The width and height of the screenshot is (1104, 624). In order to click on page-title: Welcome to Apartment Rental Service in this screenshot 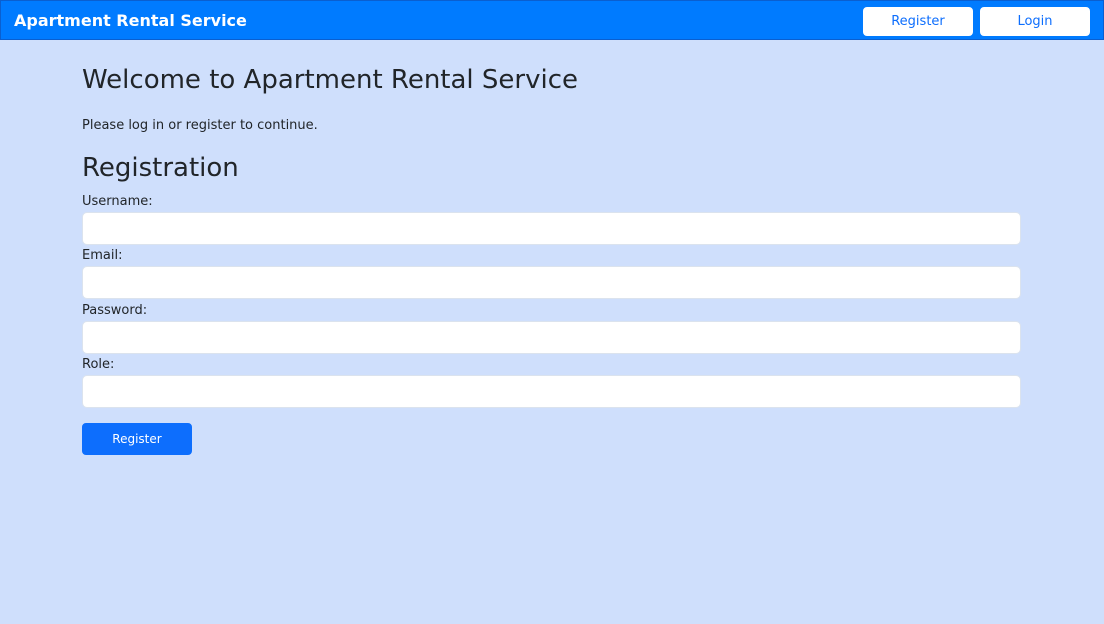, I will do `click(330, 80)`.